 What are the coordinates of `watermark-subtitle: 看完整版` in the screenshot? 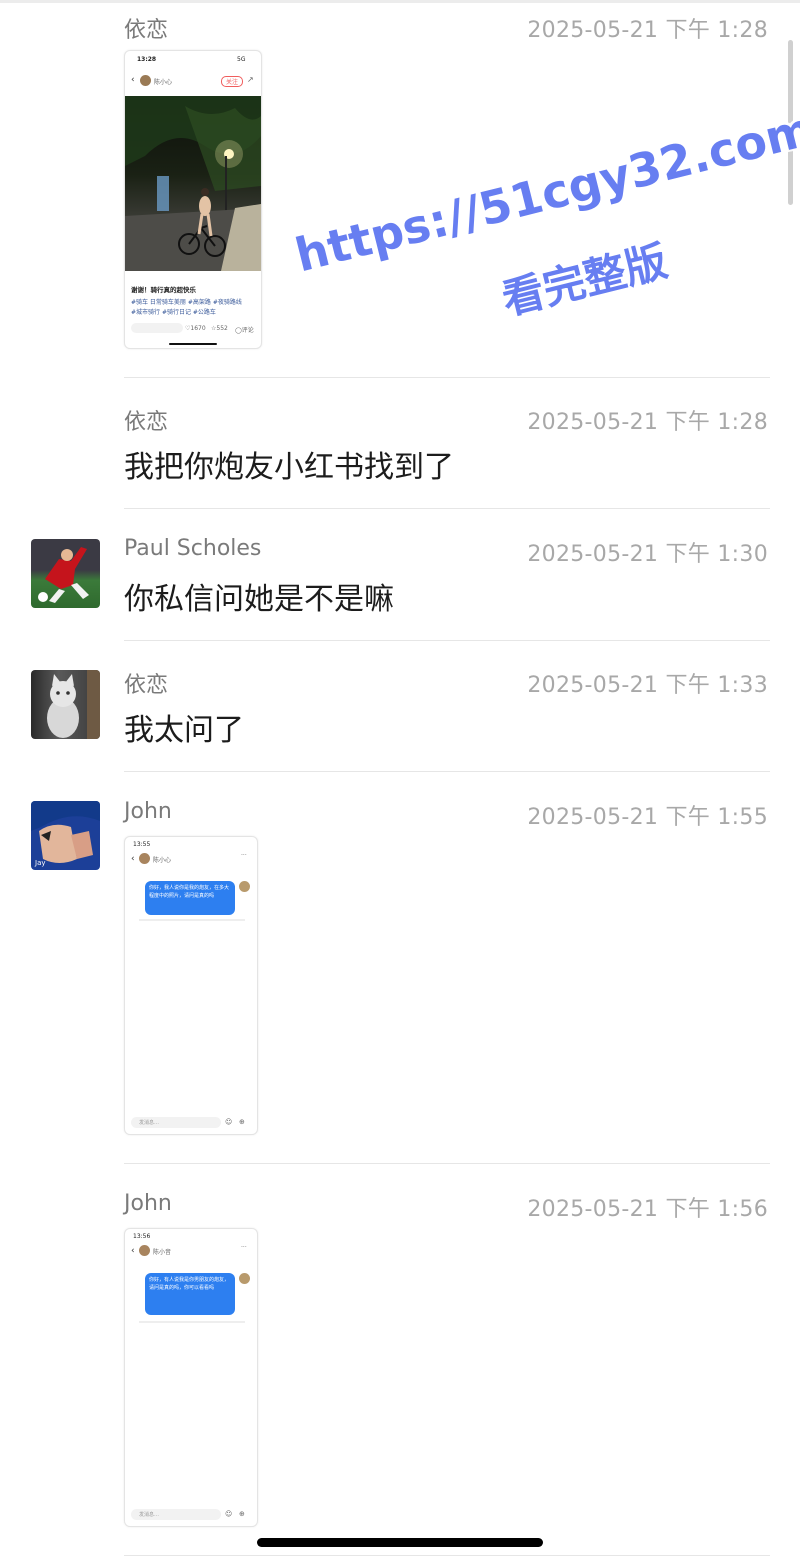 It's located at (585, 280).